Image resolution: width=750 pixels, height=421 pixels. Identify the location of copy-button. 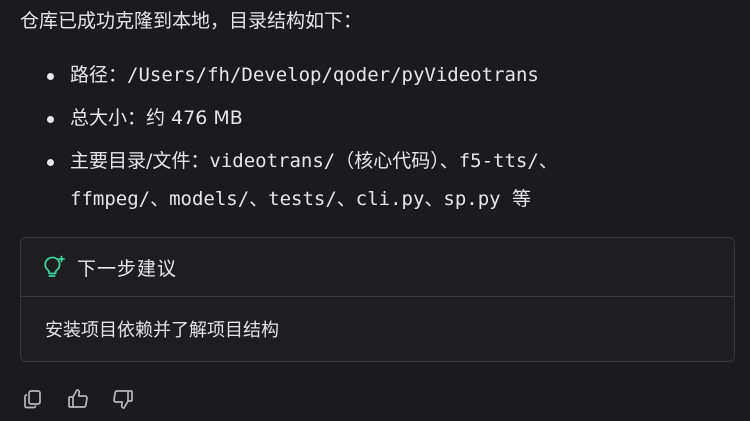
(33, 399).